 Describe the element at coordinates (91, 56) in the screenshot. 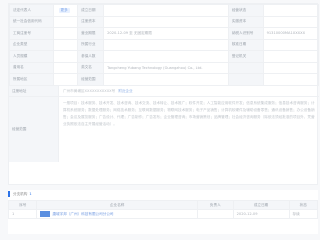

I see `info-label: 参保人数` at that location.